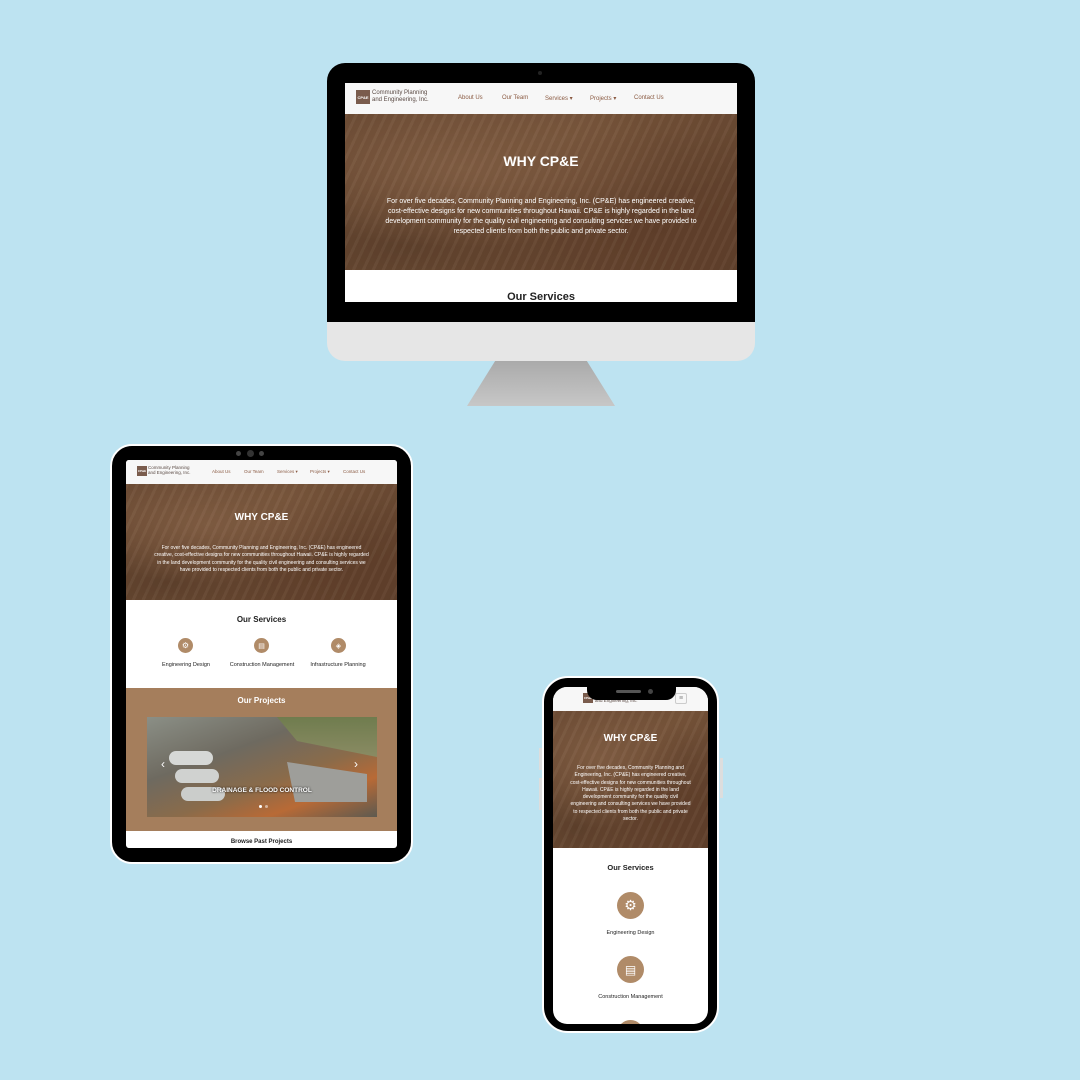  Describe the element at coordinates (631, 693) in the screenshot. I see `phone-notch` at that location.